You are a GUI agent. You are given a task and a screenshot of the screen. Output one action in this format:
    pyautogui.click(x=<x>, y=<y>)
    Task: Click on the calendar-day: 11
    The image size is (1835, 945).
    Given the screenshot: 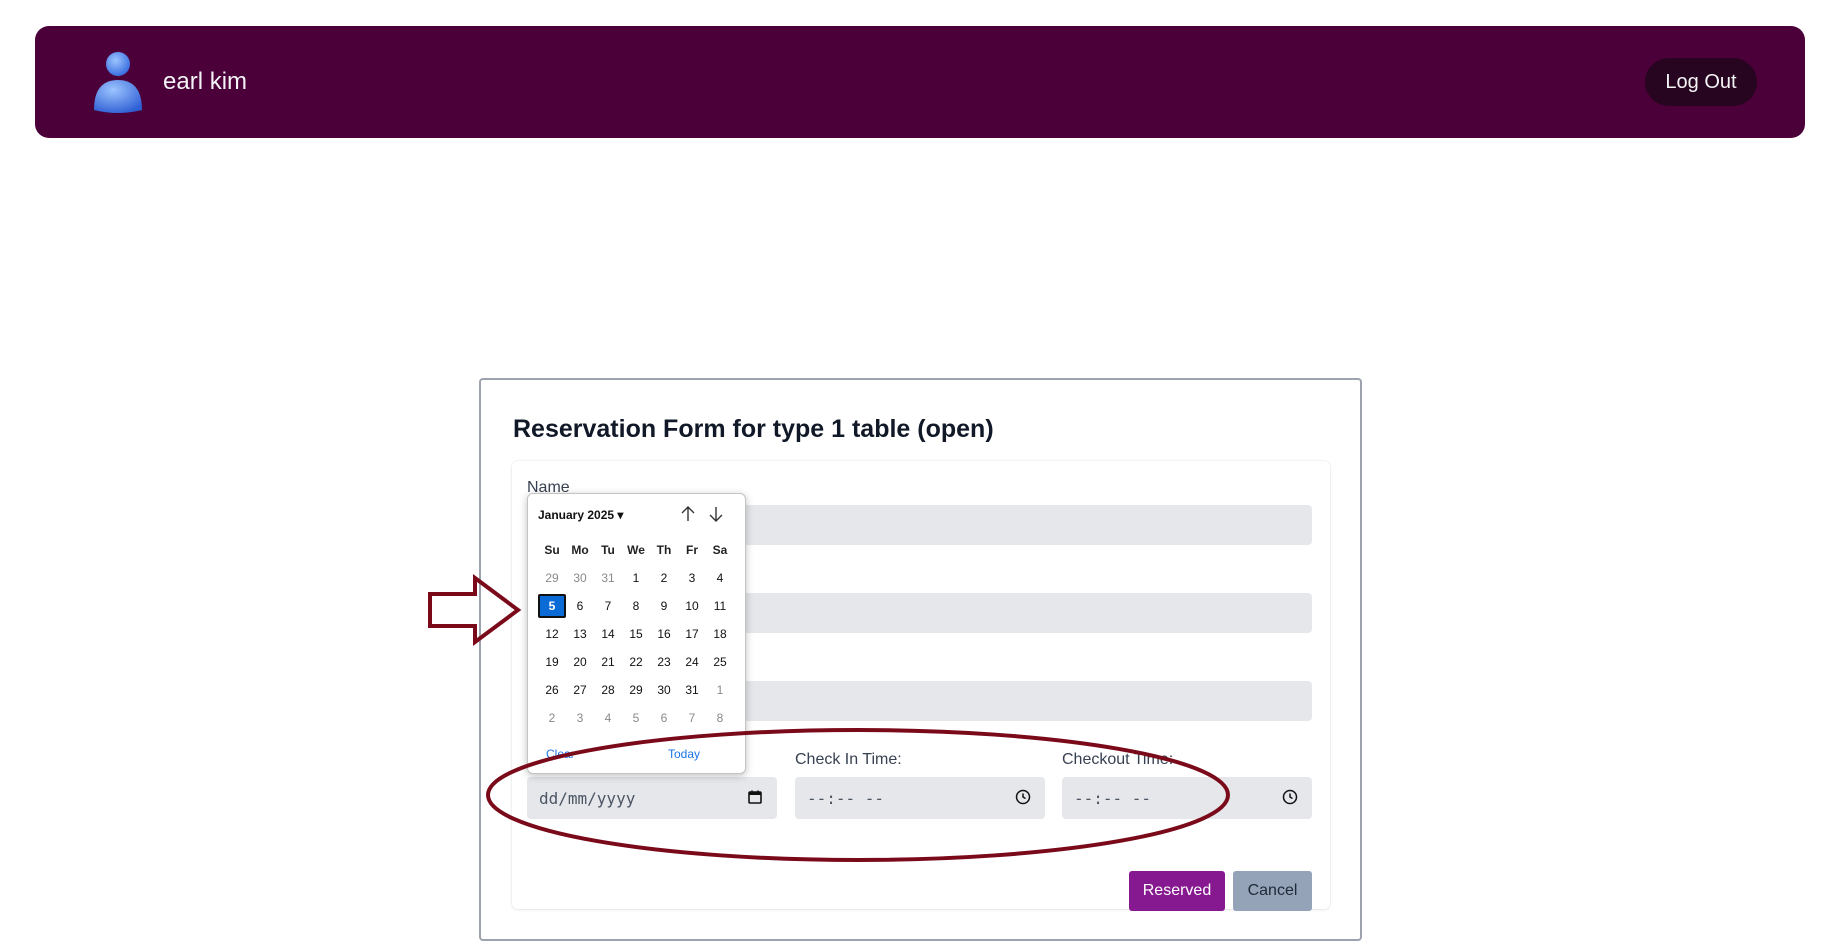 What is the action you would take?
    pyautogui.click(x=720, y=606)
    